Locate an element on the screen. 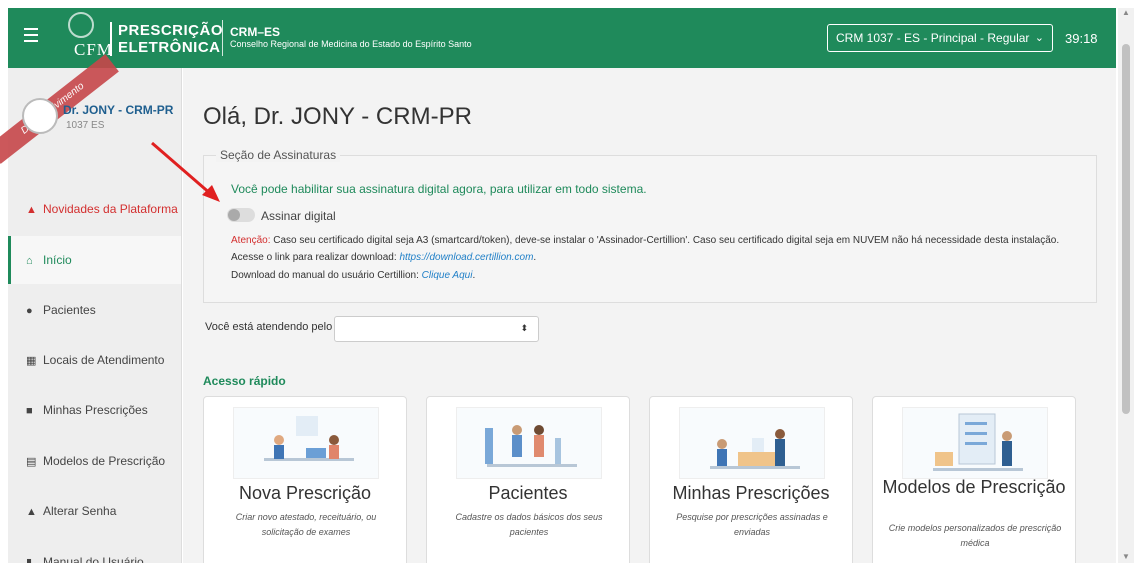  scrollbar: ▲ ▼ is located at coordinates (1126, 285).